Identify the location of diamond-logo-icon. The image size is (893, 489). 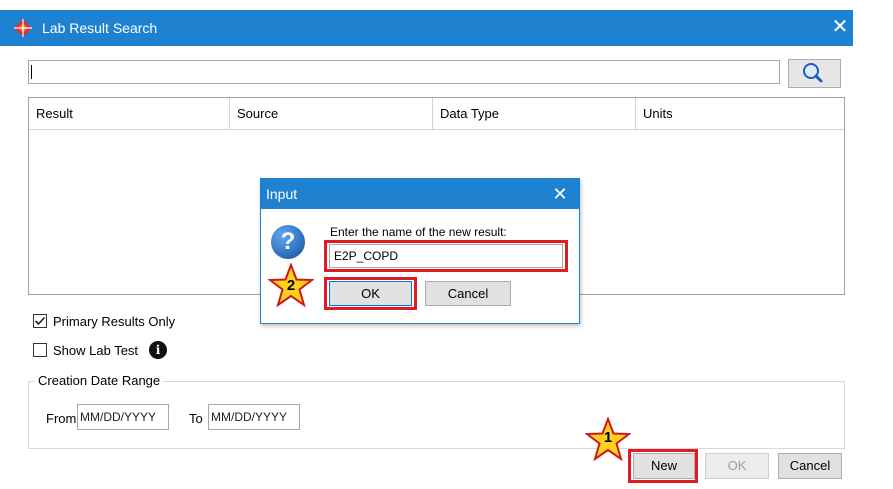
(23, 28).